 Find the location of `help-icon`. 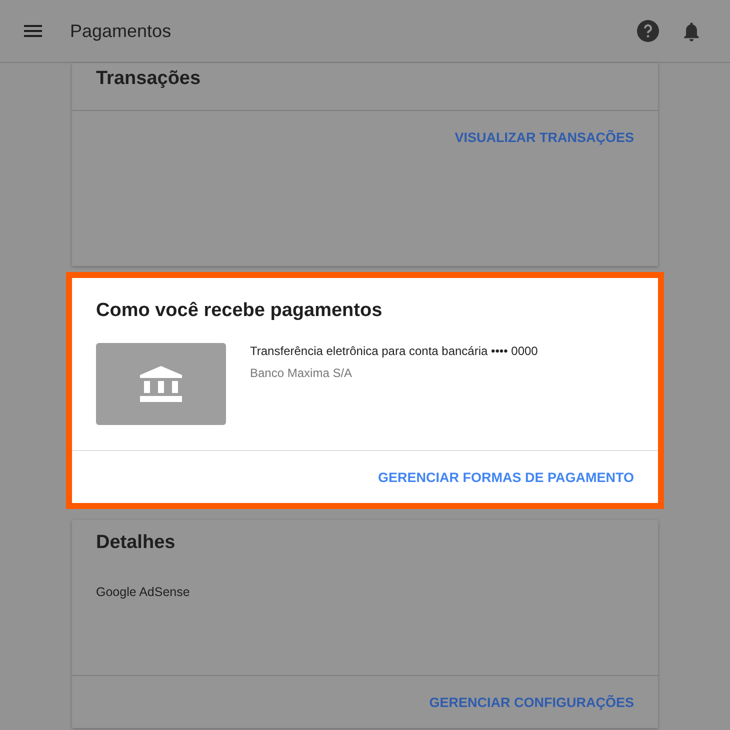

help-icon is located at coordinates (648, 31).